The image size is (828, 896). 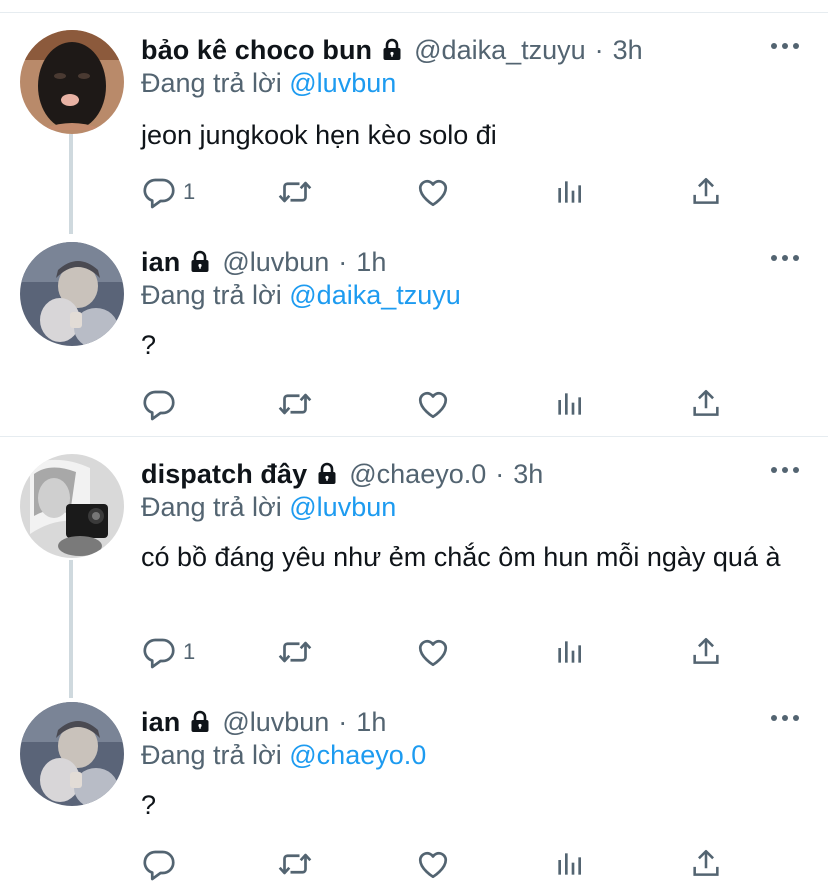 I want to click on handle: @daika_tzuyu, so click(x=500, y=50).